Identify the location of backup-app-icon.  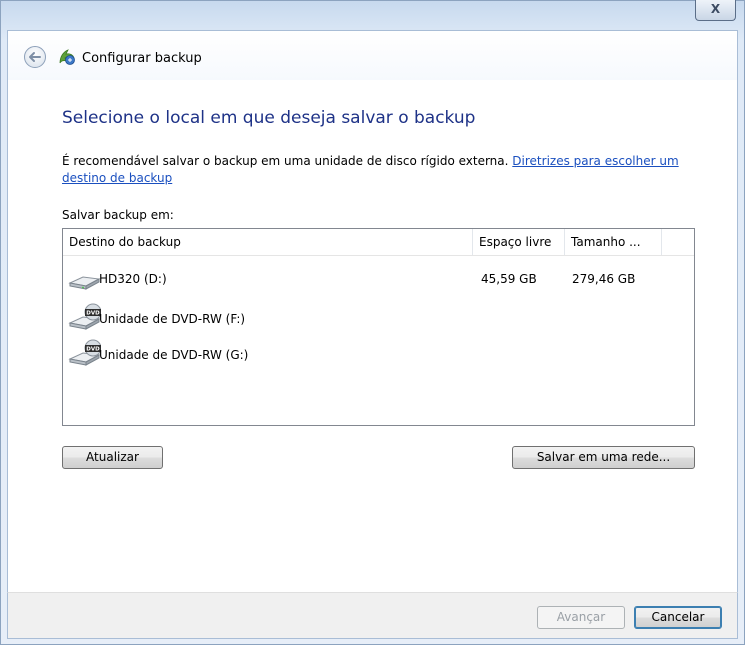
(67, 57).